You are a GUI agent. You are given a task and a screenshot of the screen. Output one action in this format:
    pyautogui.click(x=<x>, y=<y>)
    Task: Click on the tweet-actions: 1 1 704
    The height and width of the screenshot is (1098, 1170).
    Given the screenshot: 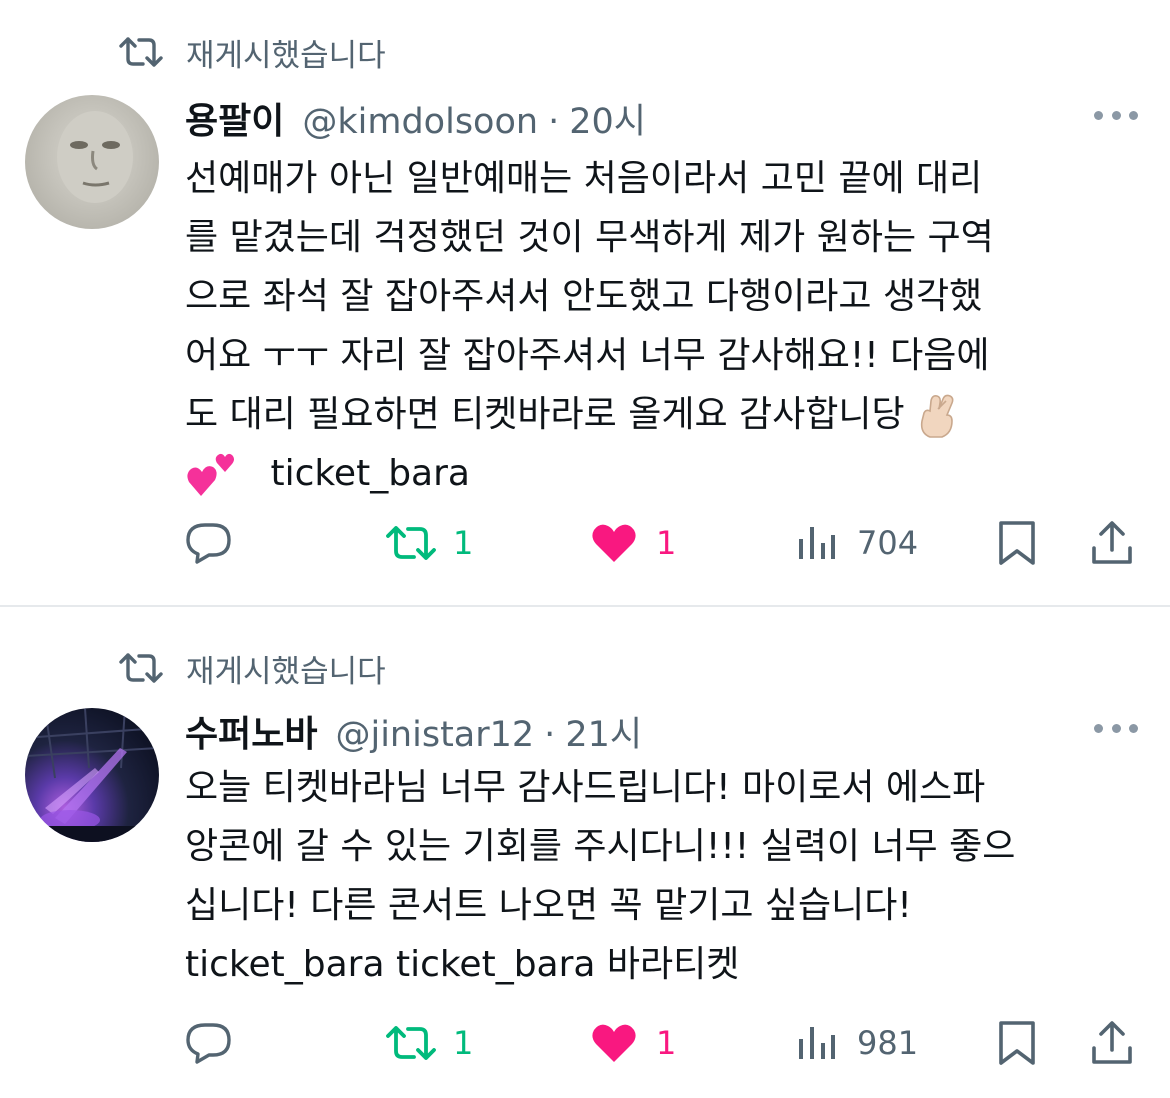 What is the action you would take?
    pyautogui.click(x=662, y=543)
    